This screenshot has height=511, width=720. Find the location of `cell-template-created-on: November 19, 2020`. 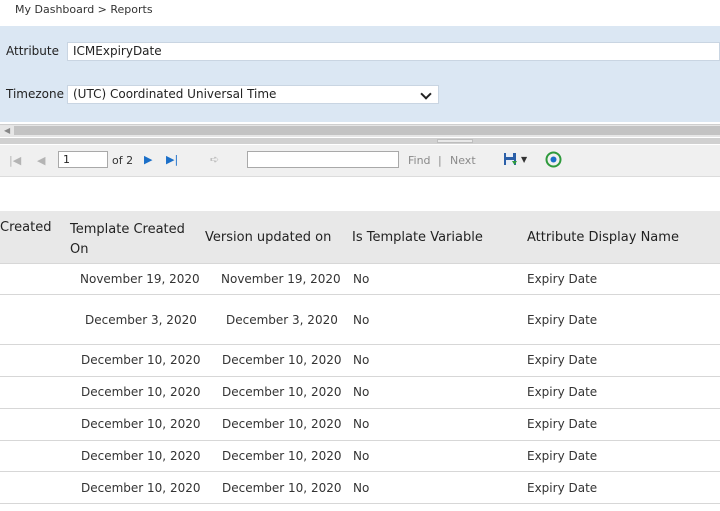

cell-template-created-on: November 19, 2020 is located at coordinates (140, 279).